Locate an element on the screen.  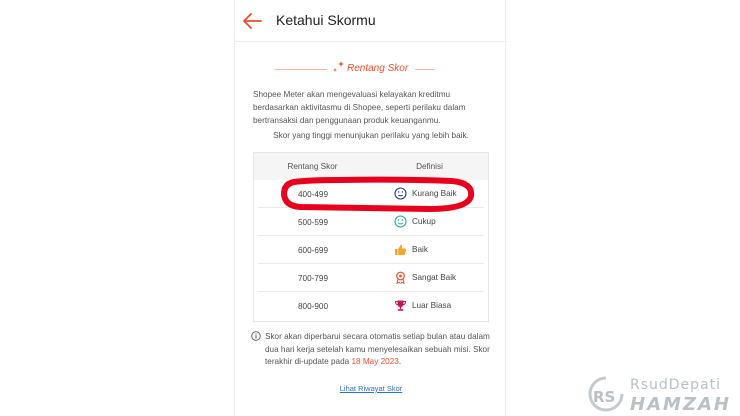
app-bar: Ketahui Skormu is located at coordinates (371, 21).